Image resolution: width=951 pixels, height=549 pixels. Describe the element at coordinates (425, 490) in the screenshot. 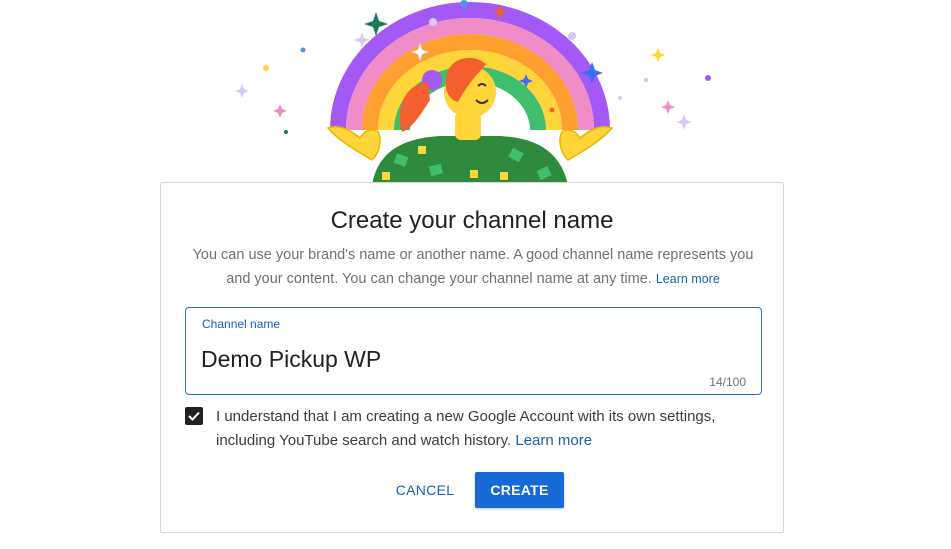

I see `cancel-button: CANCEL` at that location.